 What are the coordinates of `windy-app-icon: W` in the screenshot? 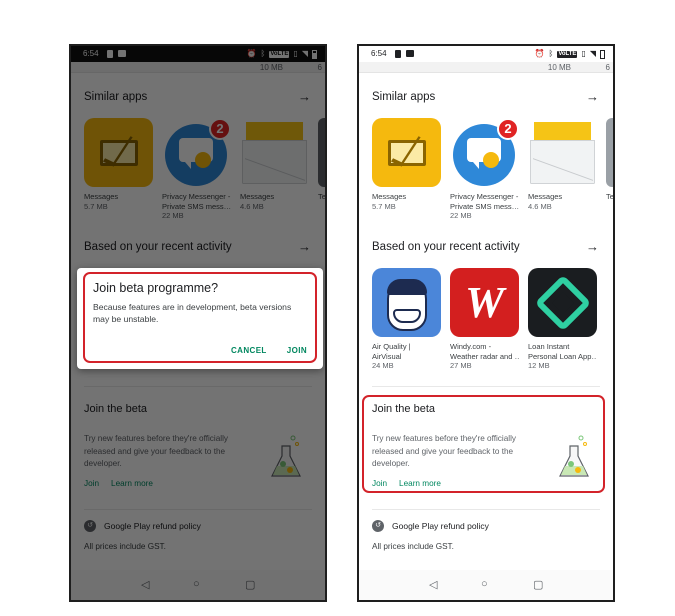 It's located at (484, 302).